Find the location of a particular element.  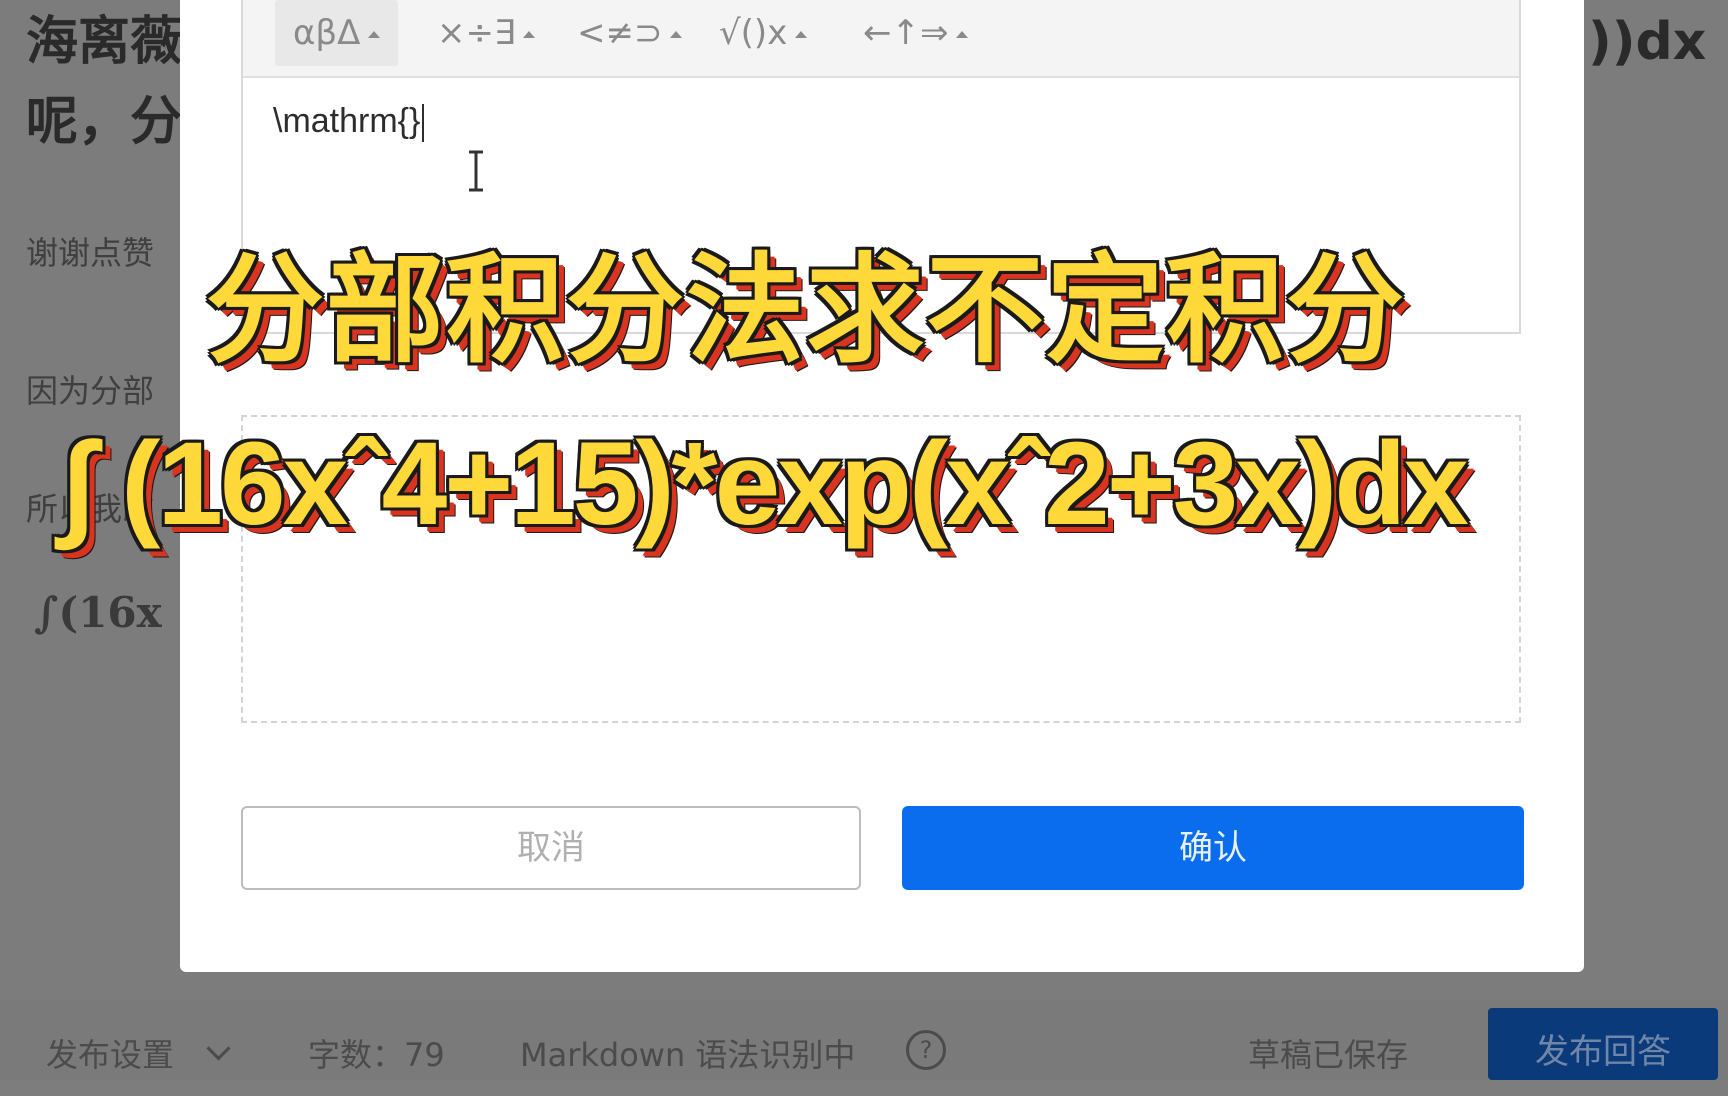

draft-saved-status: 草稿已保存 is located at coordinates (1328, 1055).